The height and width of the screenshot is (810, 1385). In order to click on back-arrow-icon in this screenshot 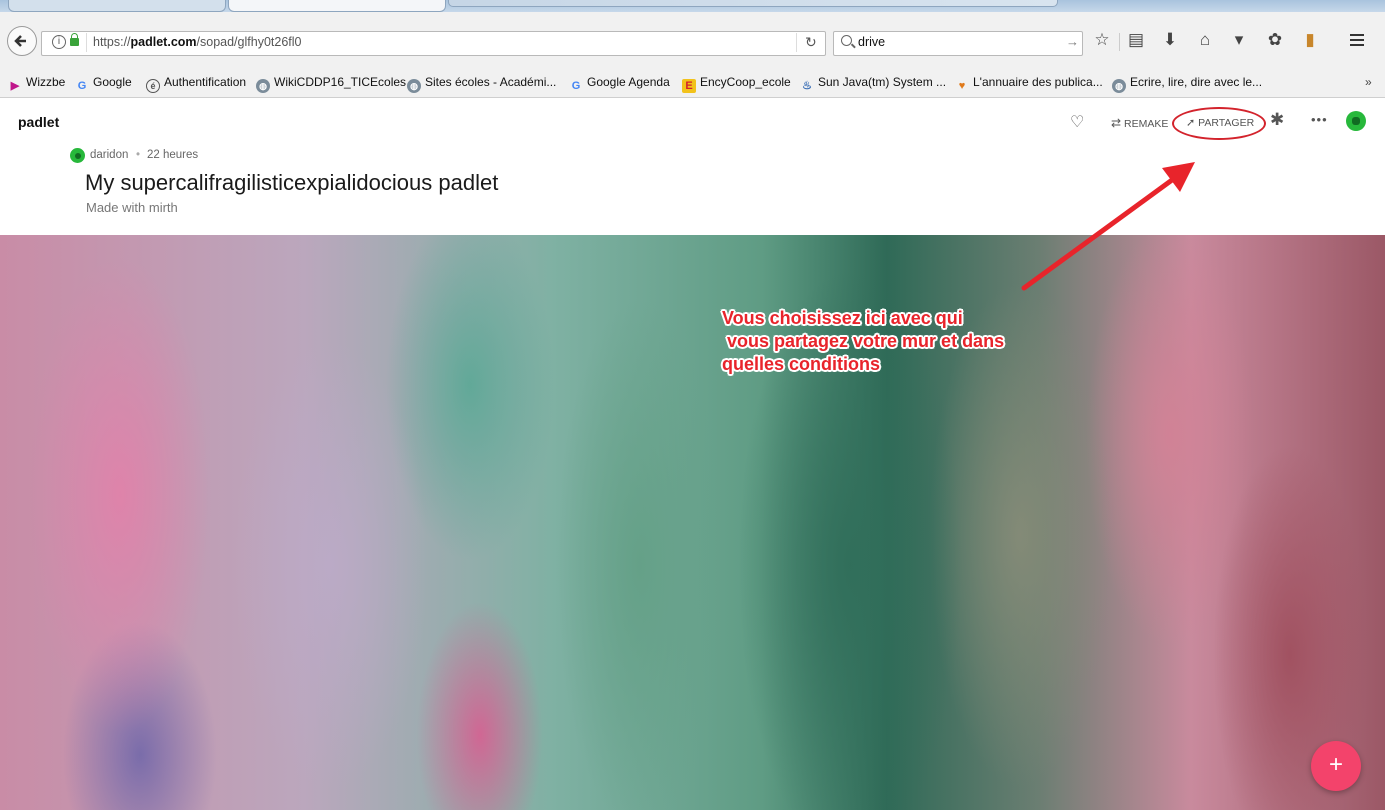, I will do `click(20, 41)`.